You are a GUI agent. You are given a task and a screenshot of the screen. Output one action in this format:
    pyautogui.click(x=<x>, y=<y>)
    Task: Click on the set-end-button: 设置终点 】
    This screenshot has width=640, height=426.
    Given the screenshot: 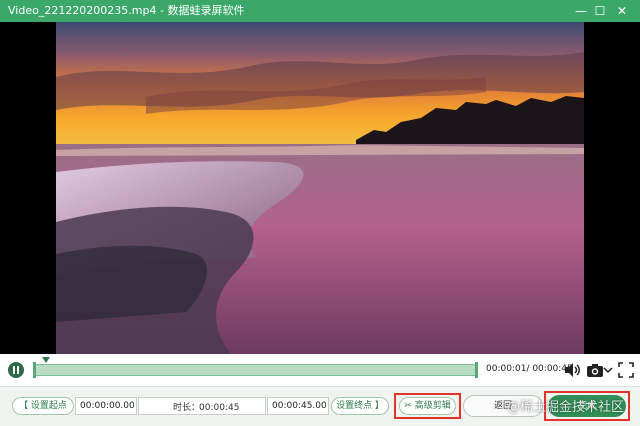 What is the action you would take?
    pyautogui.click(x=360, y=406)
    